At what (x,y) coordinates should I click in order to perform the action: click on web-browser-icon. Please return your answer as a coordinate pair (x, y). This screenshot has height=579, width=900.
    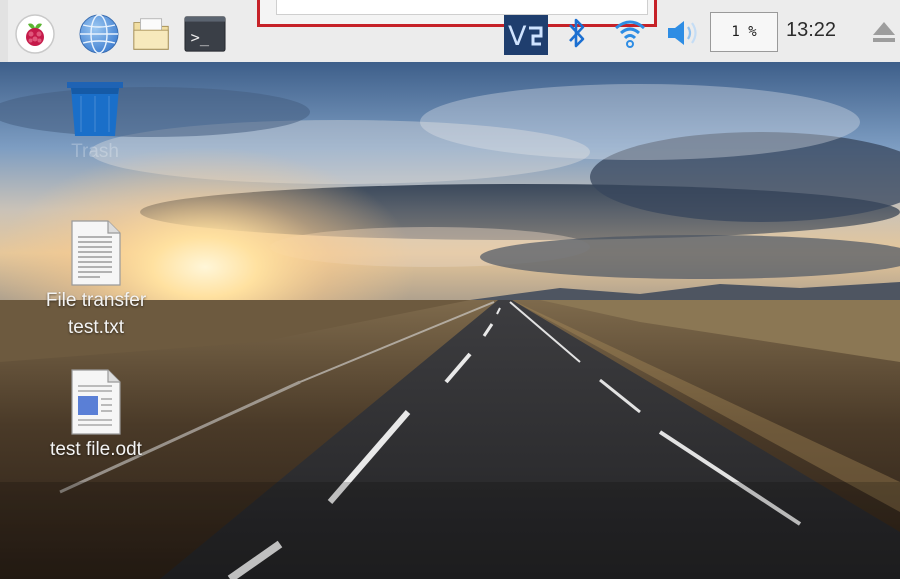
    Looking at the image, I should click on (99, 34).